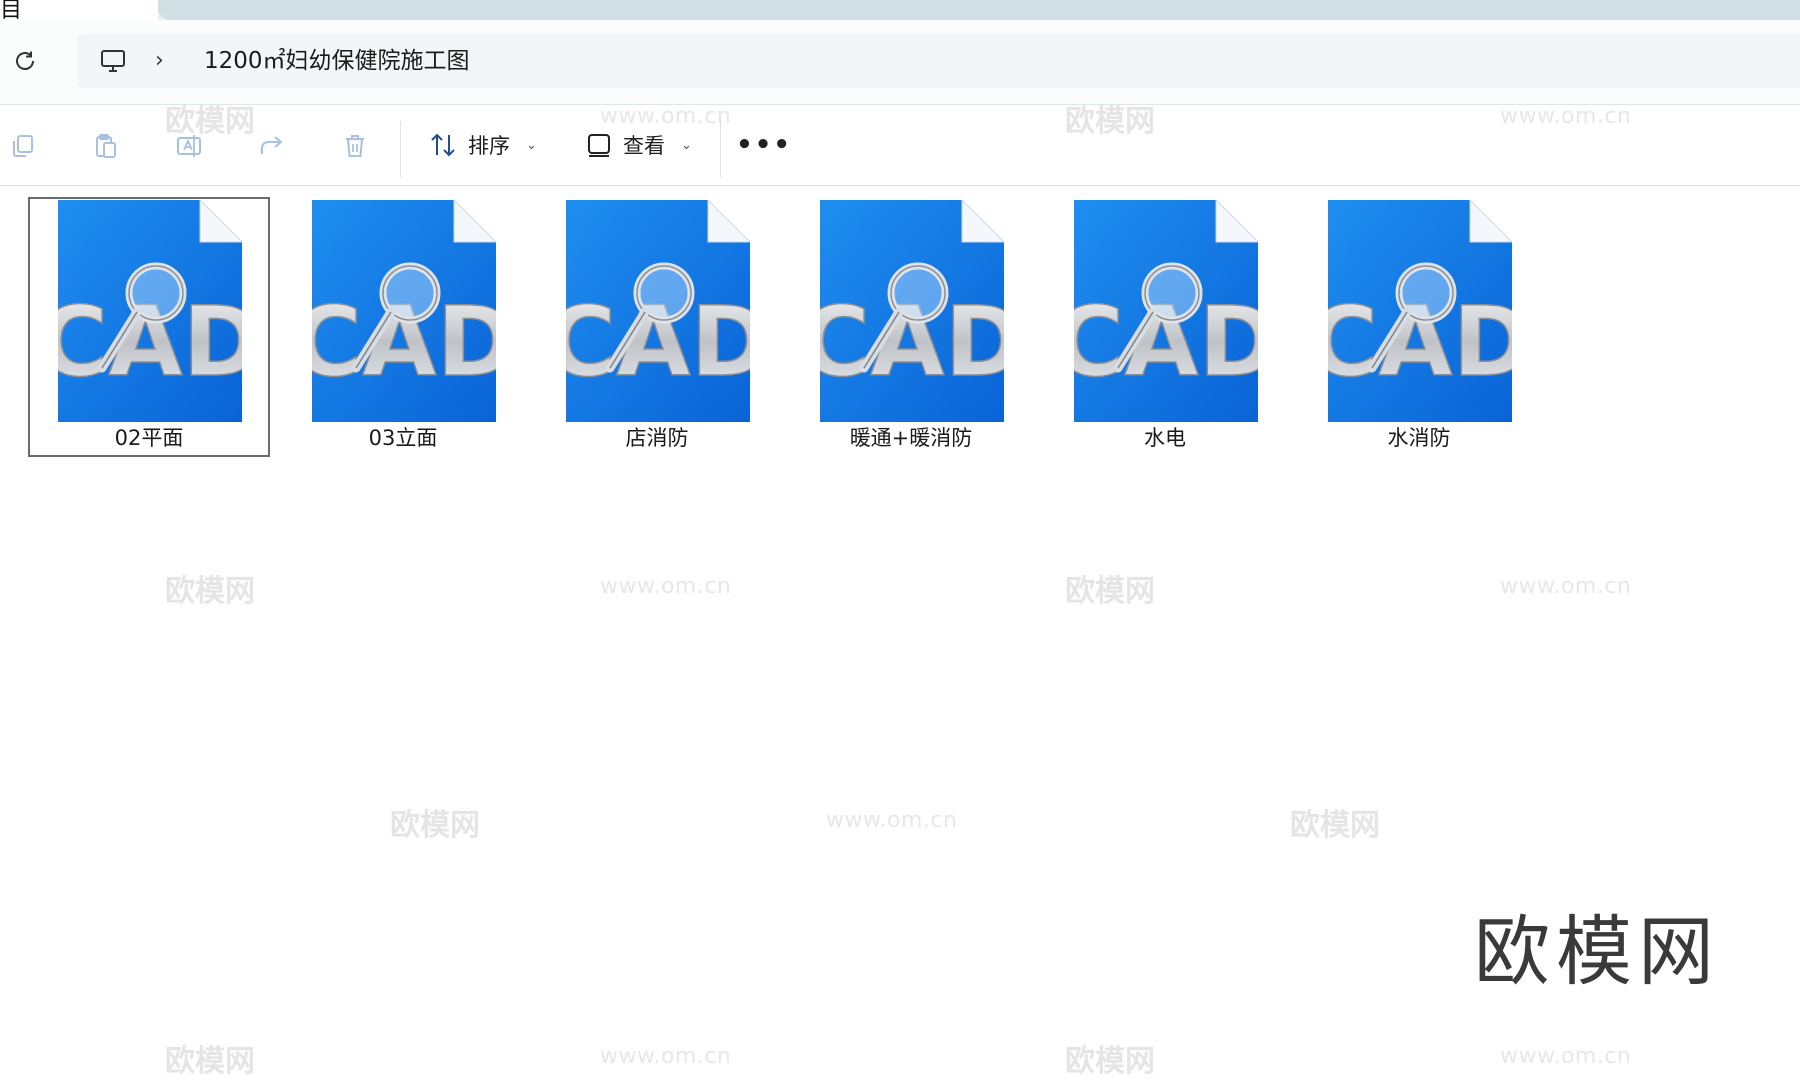 The height and width of the screenshot is (1082, 1800). I want to click on share-icon, so click(272, 145).